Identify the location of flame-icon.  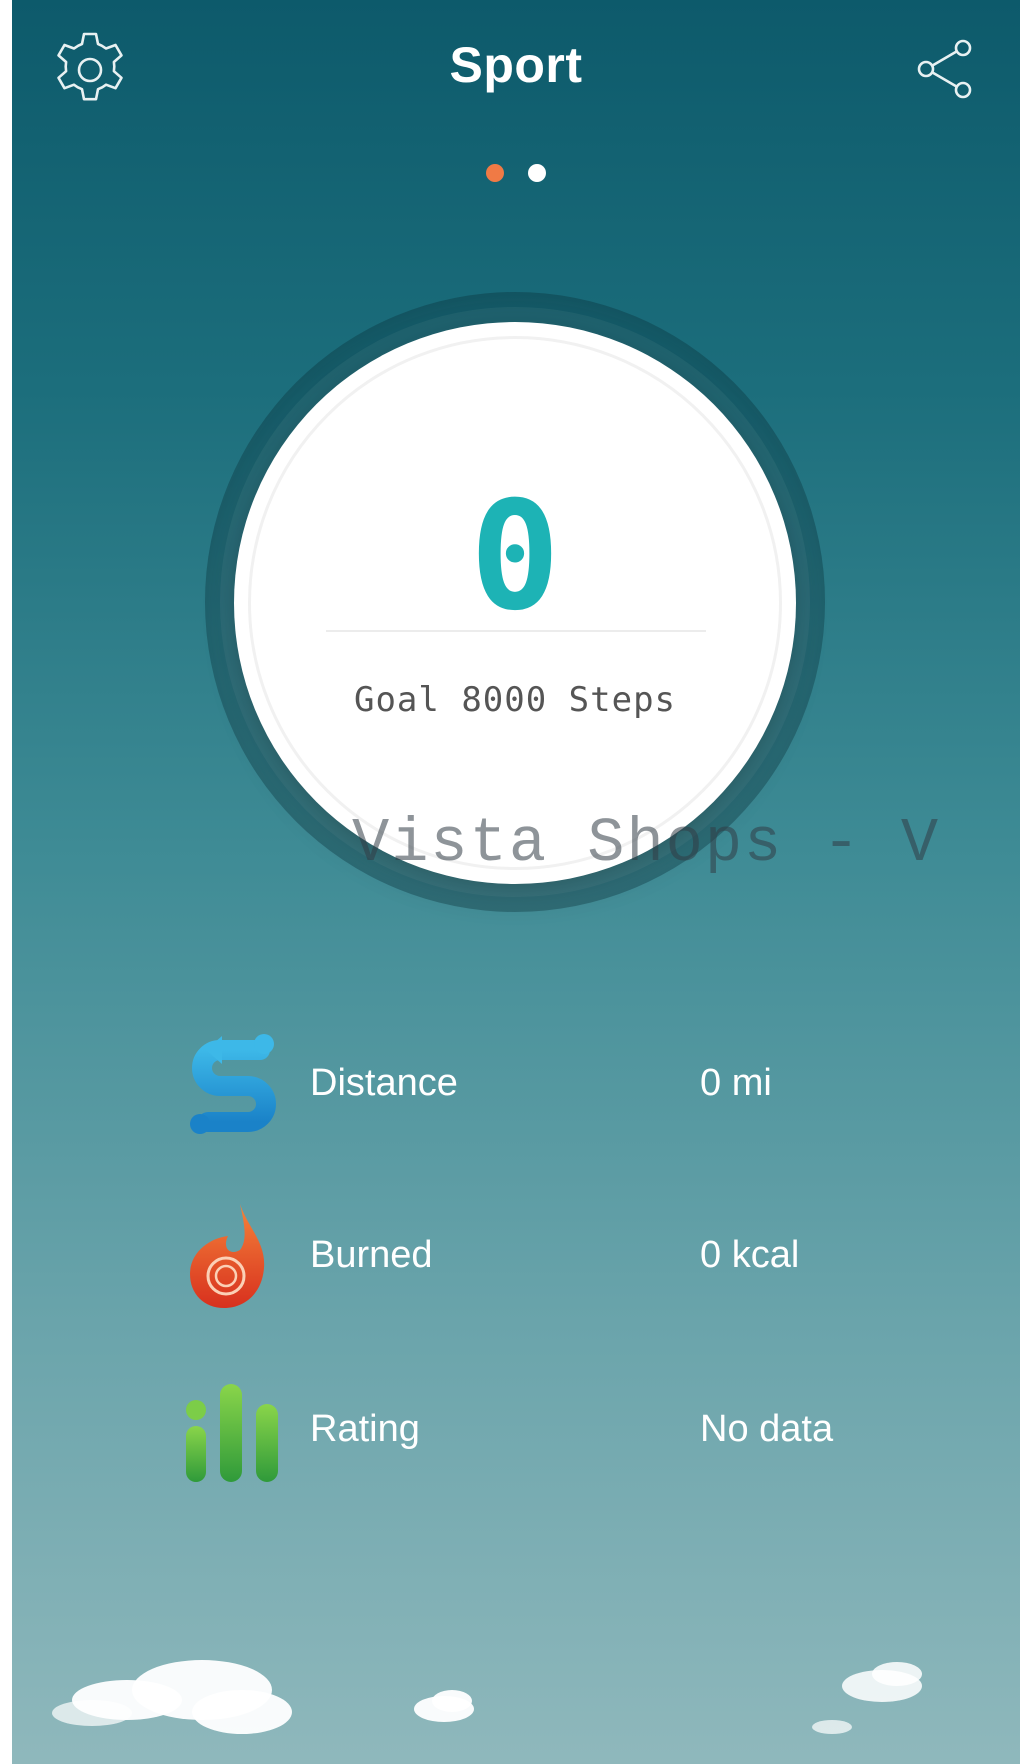
(227, 1256).